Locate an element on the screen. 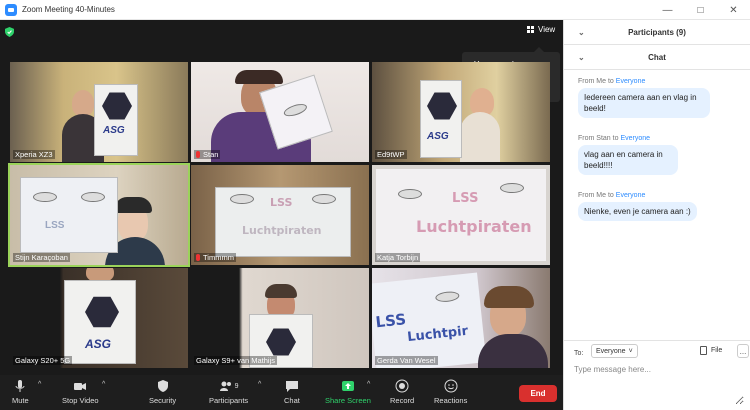 The height and width of the screenshot is (410, 750). participant-name: Stan is located at coordinates (207, 154).